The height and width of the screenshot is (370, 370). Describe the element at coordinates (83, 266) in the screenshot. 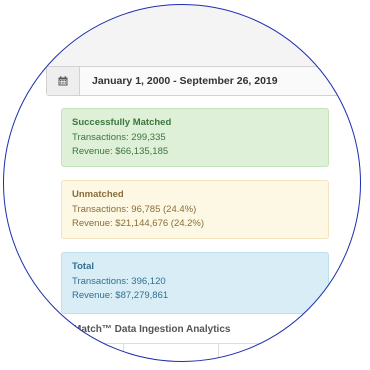

I see `total-title: Total` at that location.